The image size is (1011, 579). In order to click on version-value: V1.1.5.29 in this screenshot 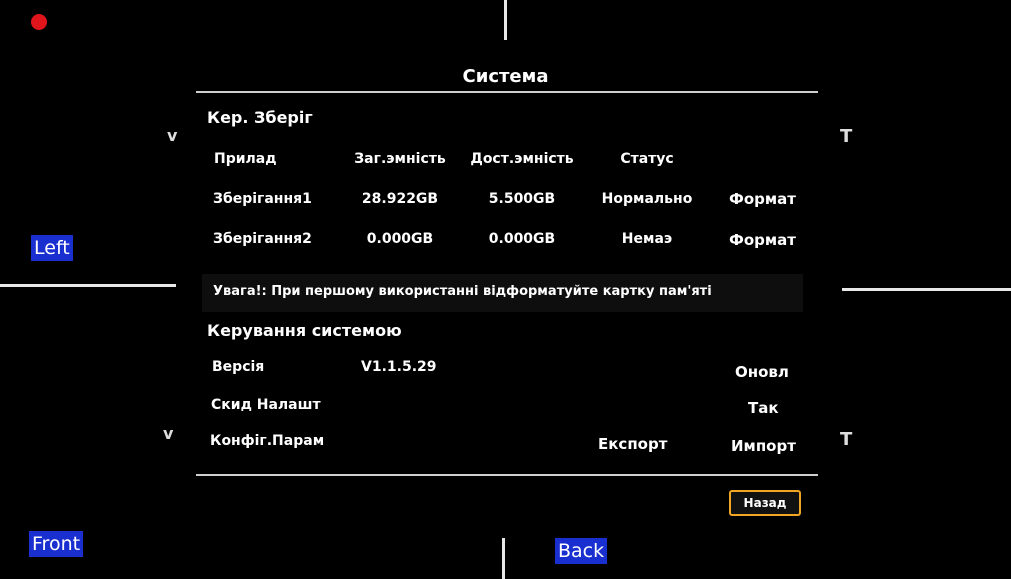, I will do `click(399, 367)`.